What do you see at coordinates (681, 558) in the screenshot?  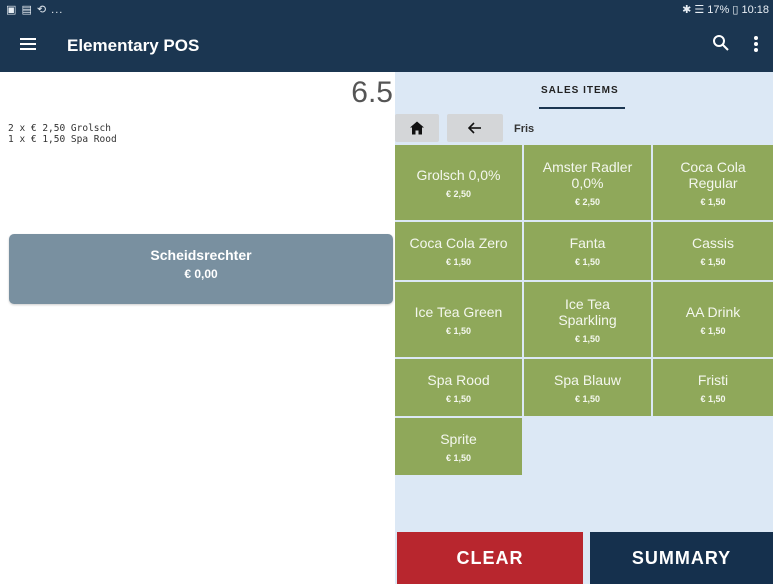 I see `summary-button: SUMMARY` at bounding box center [681, 558].